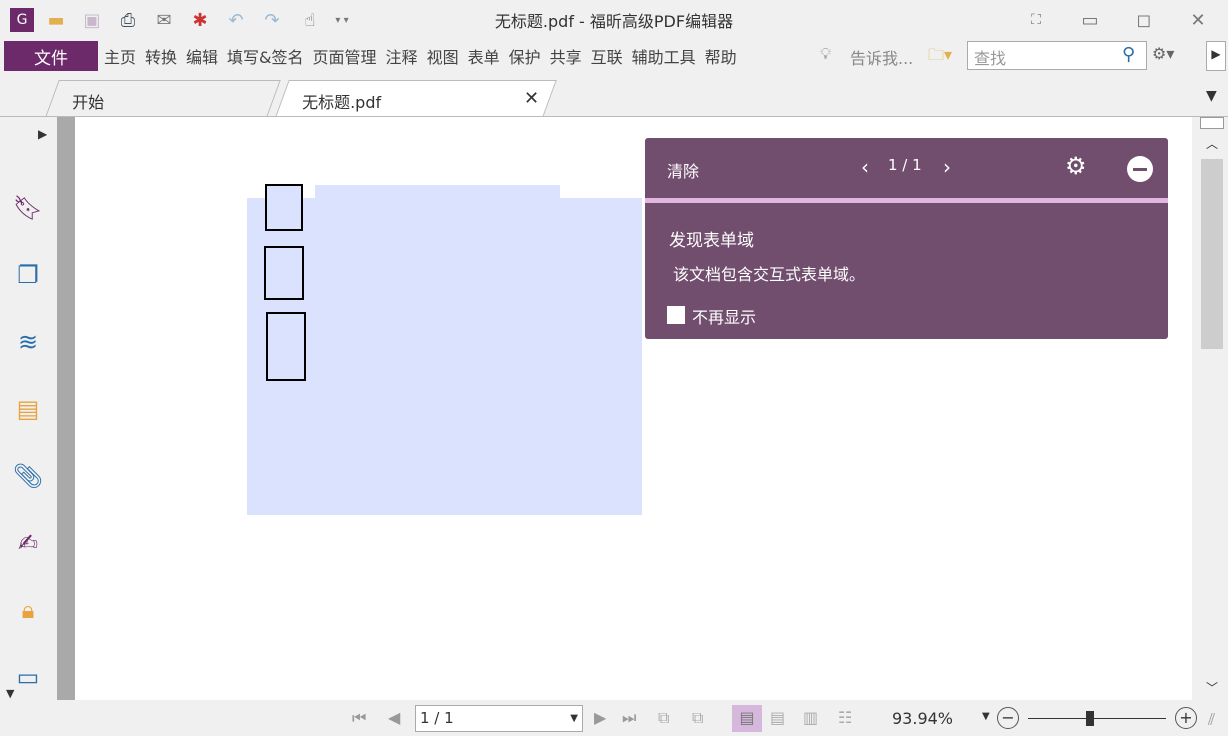 The image size is (1228, 736). What do you see at coordinates (1090, 718) in the screenshot?
I see `zoom-slider-thumb` at bounding box center [1090, 718].